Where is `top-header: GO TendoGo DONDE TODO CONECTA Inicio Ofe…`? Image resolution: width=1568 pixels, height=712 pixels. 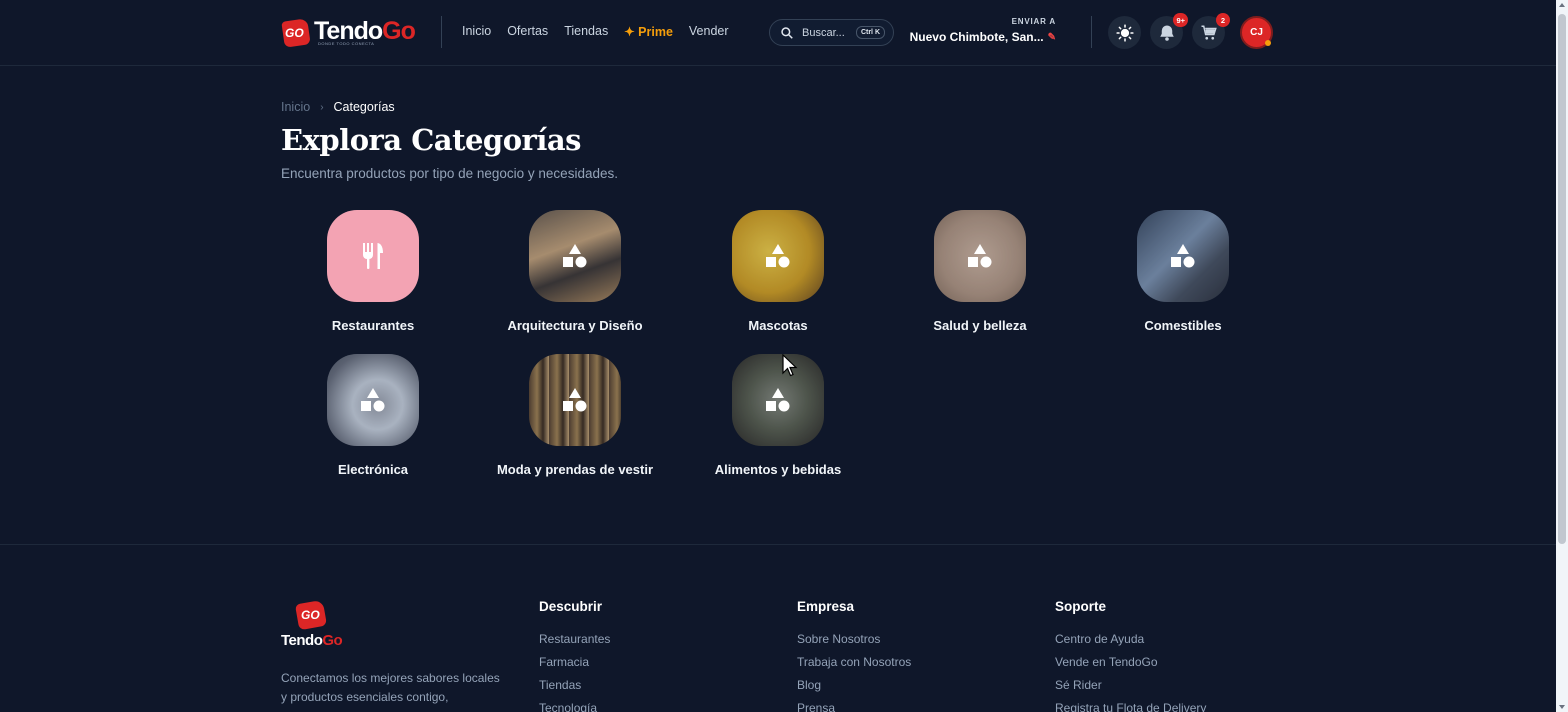
top-header: GO TendoGo DONDE TODO CONECTA Inicio Ofe… is located at coordinates (778, 33).